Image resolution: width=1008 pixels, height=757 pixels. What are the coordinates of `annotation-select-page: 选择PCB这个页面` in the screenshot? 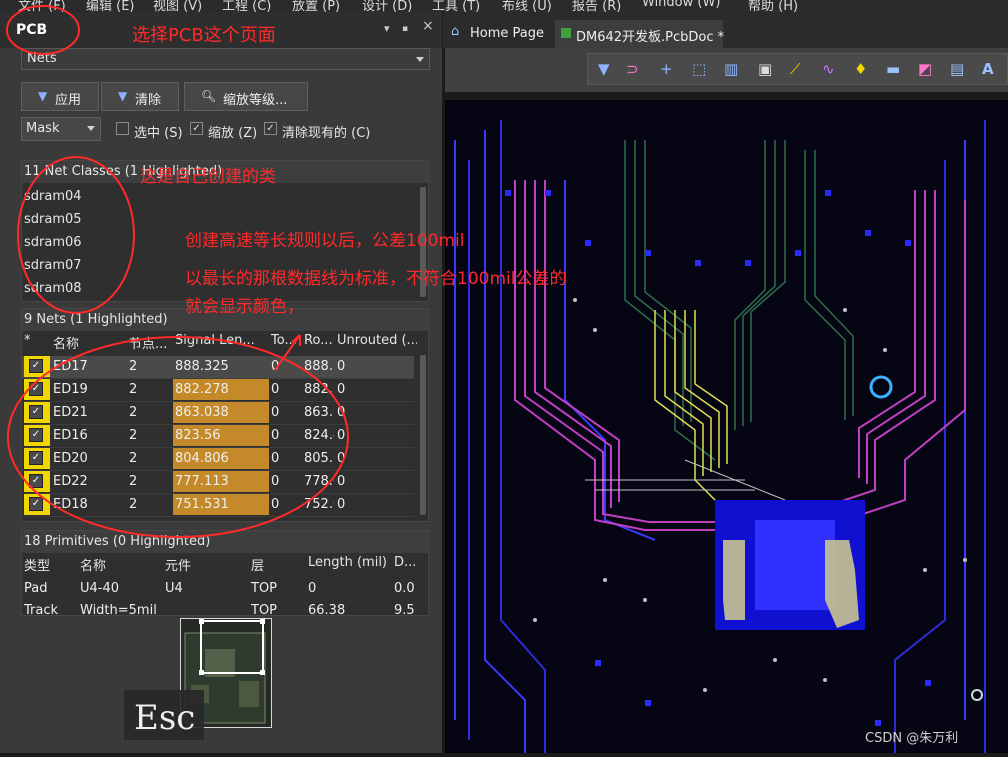 It's located at (204, 35).